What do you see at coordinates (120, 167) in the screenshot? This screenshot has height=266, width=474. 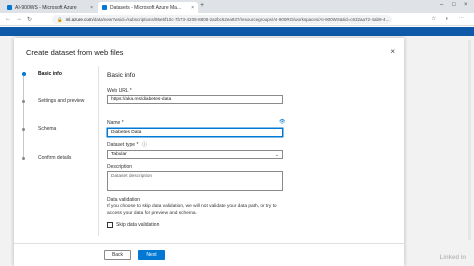 I see `description-label: Description` at bounding box center [120, 167].